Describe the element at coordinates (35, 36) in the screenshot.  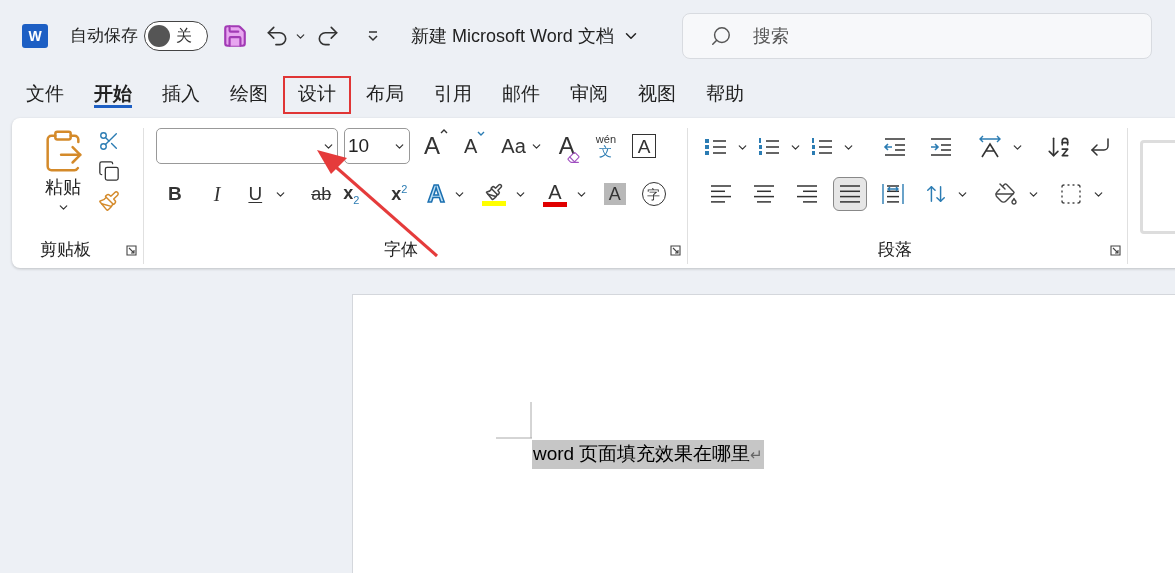
I see `word-logo-icon: W` at that location.